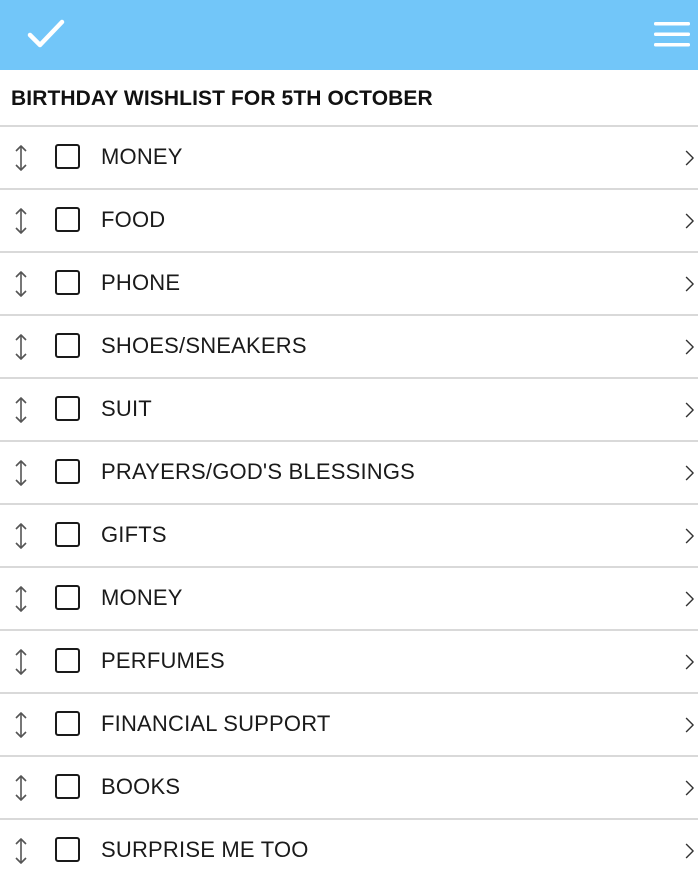 The width and height of the screenshot is (698, 876). Describe the element at coordinates (133, 219) in the screenshot. I see `item-label: FOOD` at that location.